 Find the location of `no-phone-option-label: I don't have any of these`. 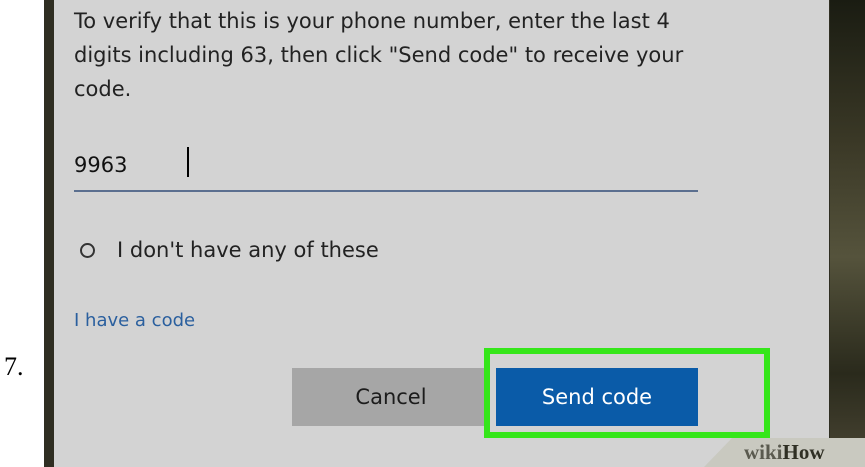

no-phone-option-label: I don't have any of these is located at coordinates (248, 250).